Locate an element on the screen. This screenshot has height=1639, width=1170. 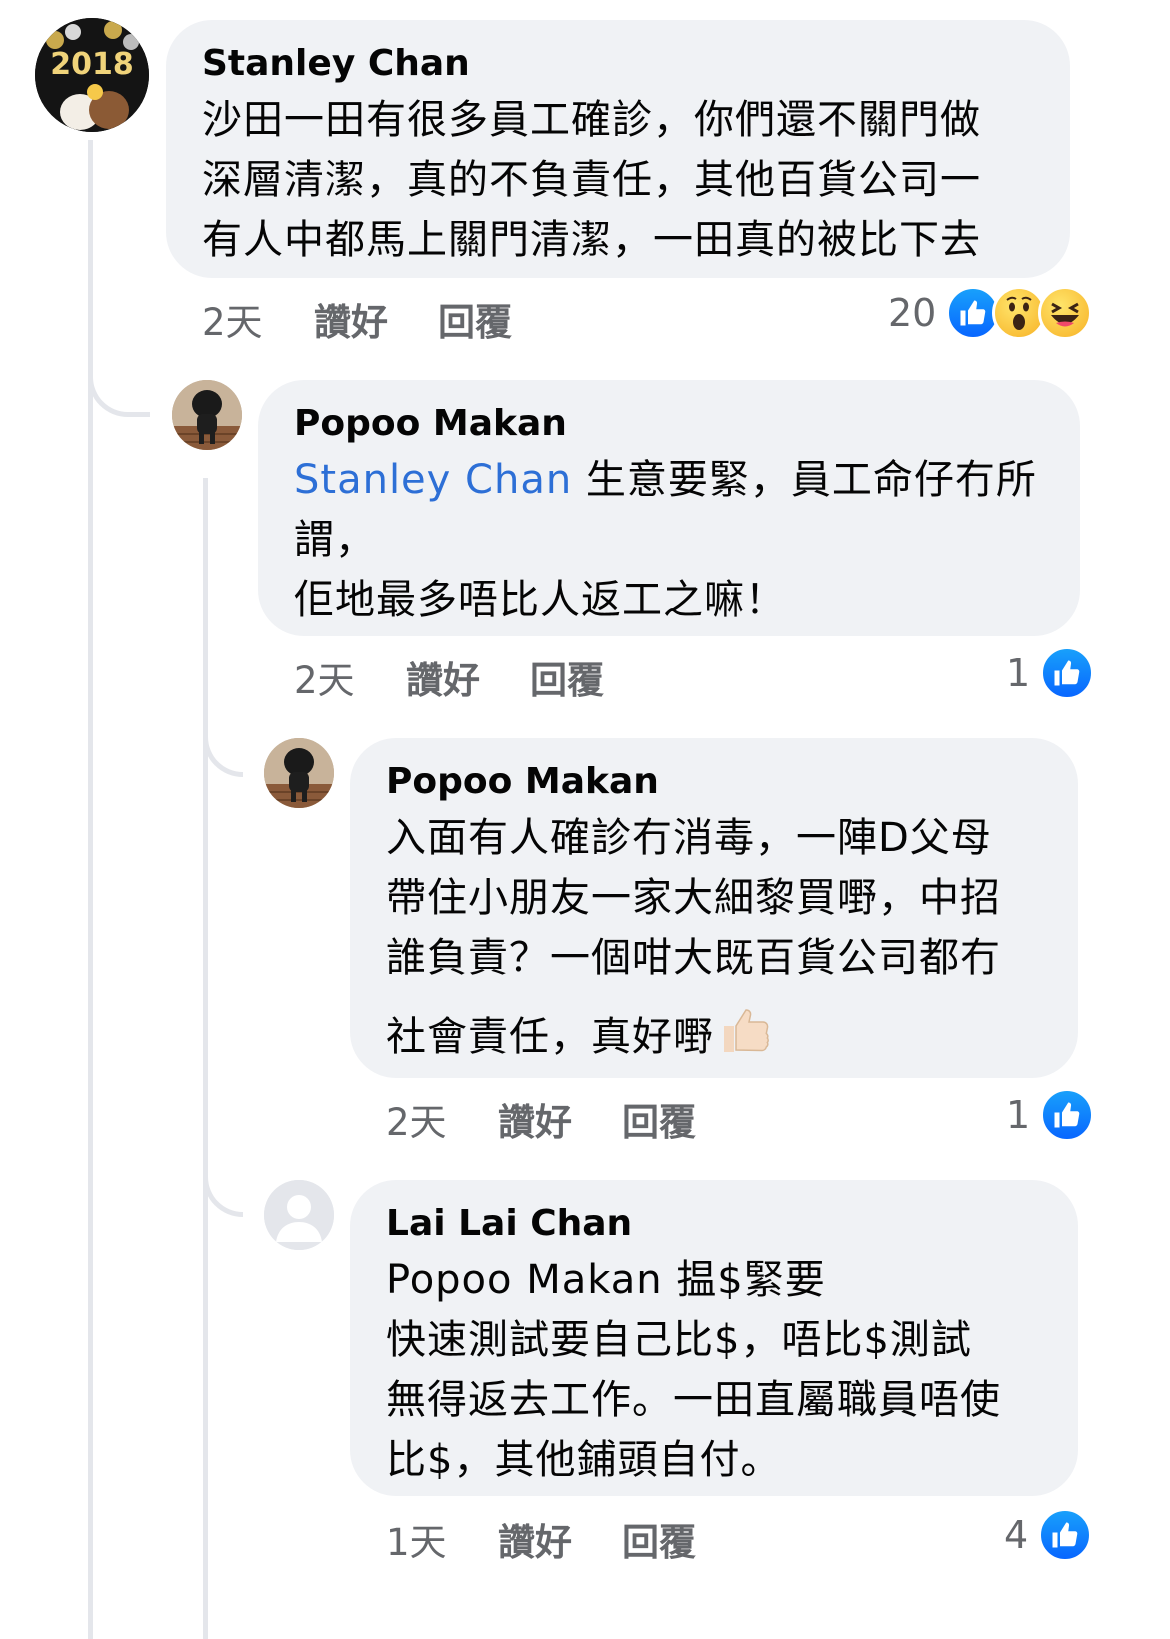
comment-text-line: 謂， is located at coordinates (335, 540).